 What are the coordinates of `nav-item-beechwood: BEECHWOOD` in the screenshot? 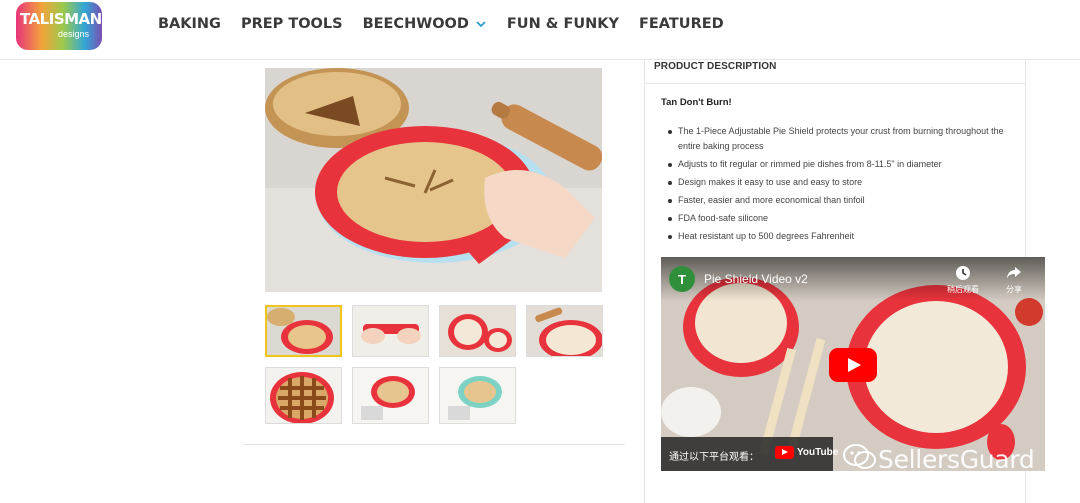 It's located at (425, 24).